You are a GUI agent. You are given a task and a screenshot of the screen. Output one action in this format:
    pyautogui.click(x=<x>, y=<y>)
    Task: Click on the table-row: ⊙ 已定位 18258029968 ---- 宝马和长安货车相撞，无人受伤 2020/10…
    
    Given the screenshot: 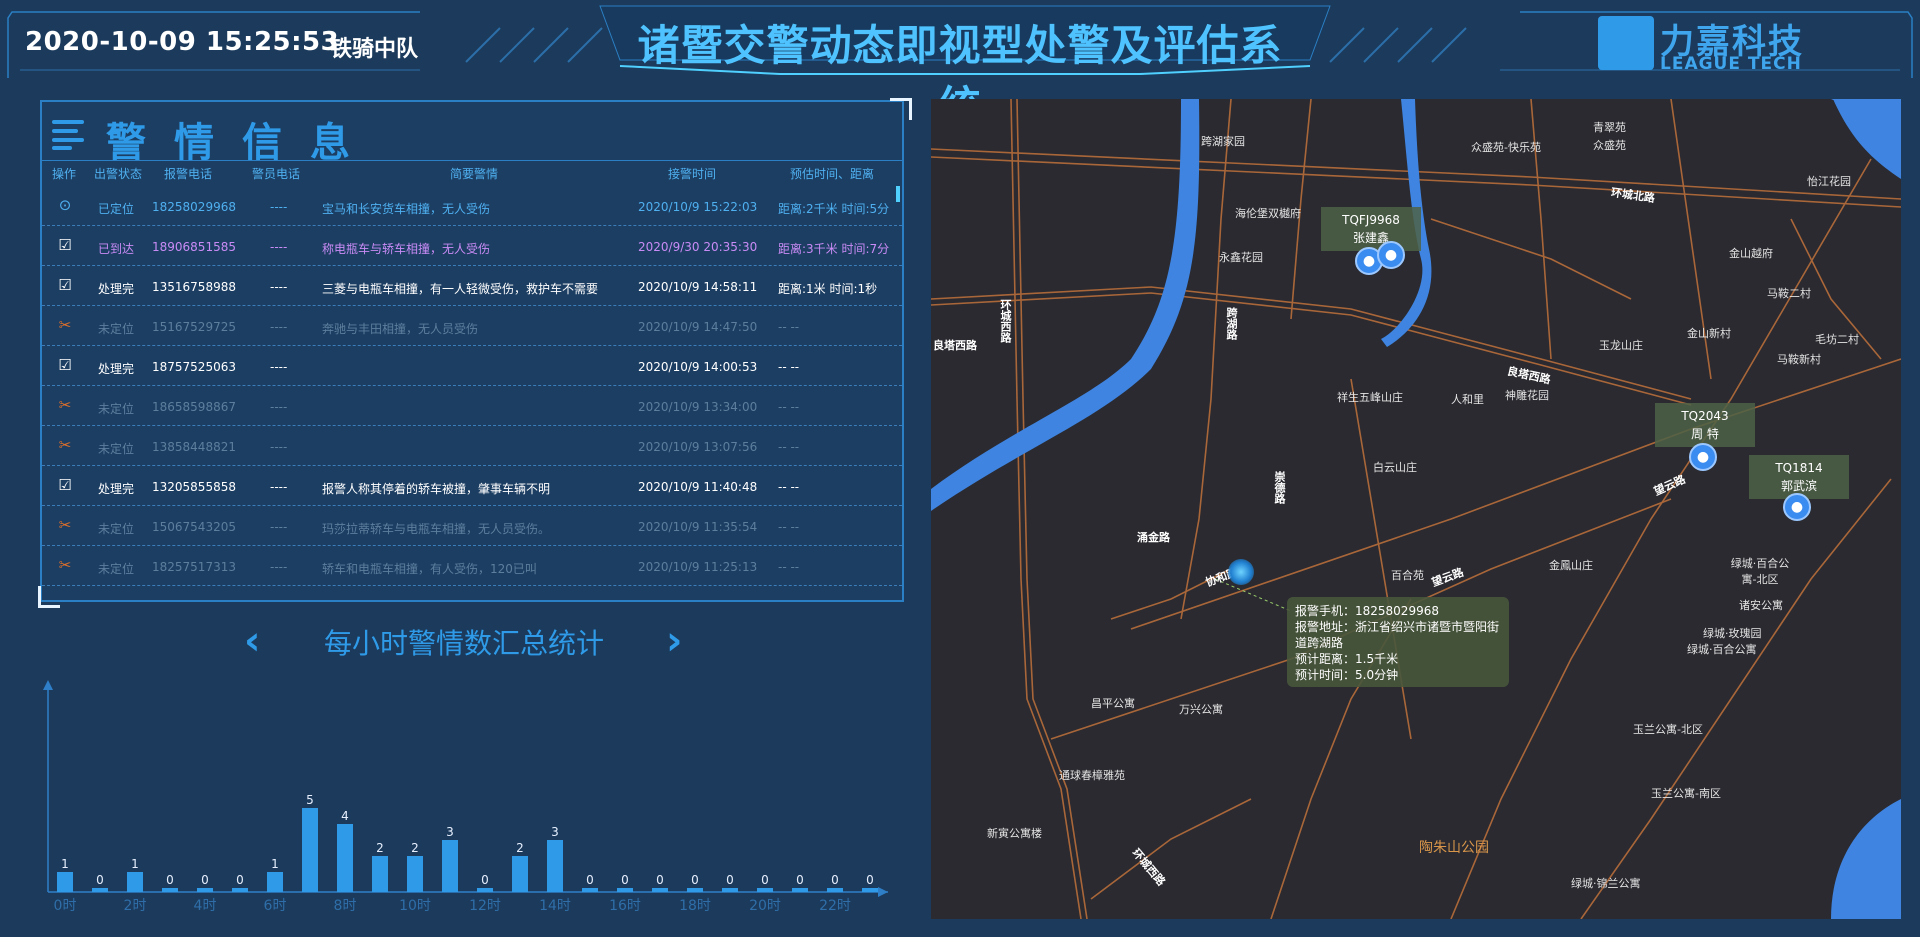 What is the action you would take?
    pyautogui.click(x=472, y=206)
    